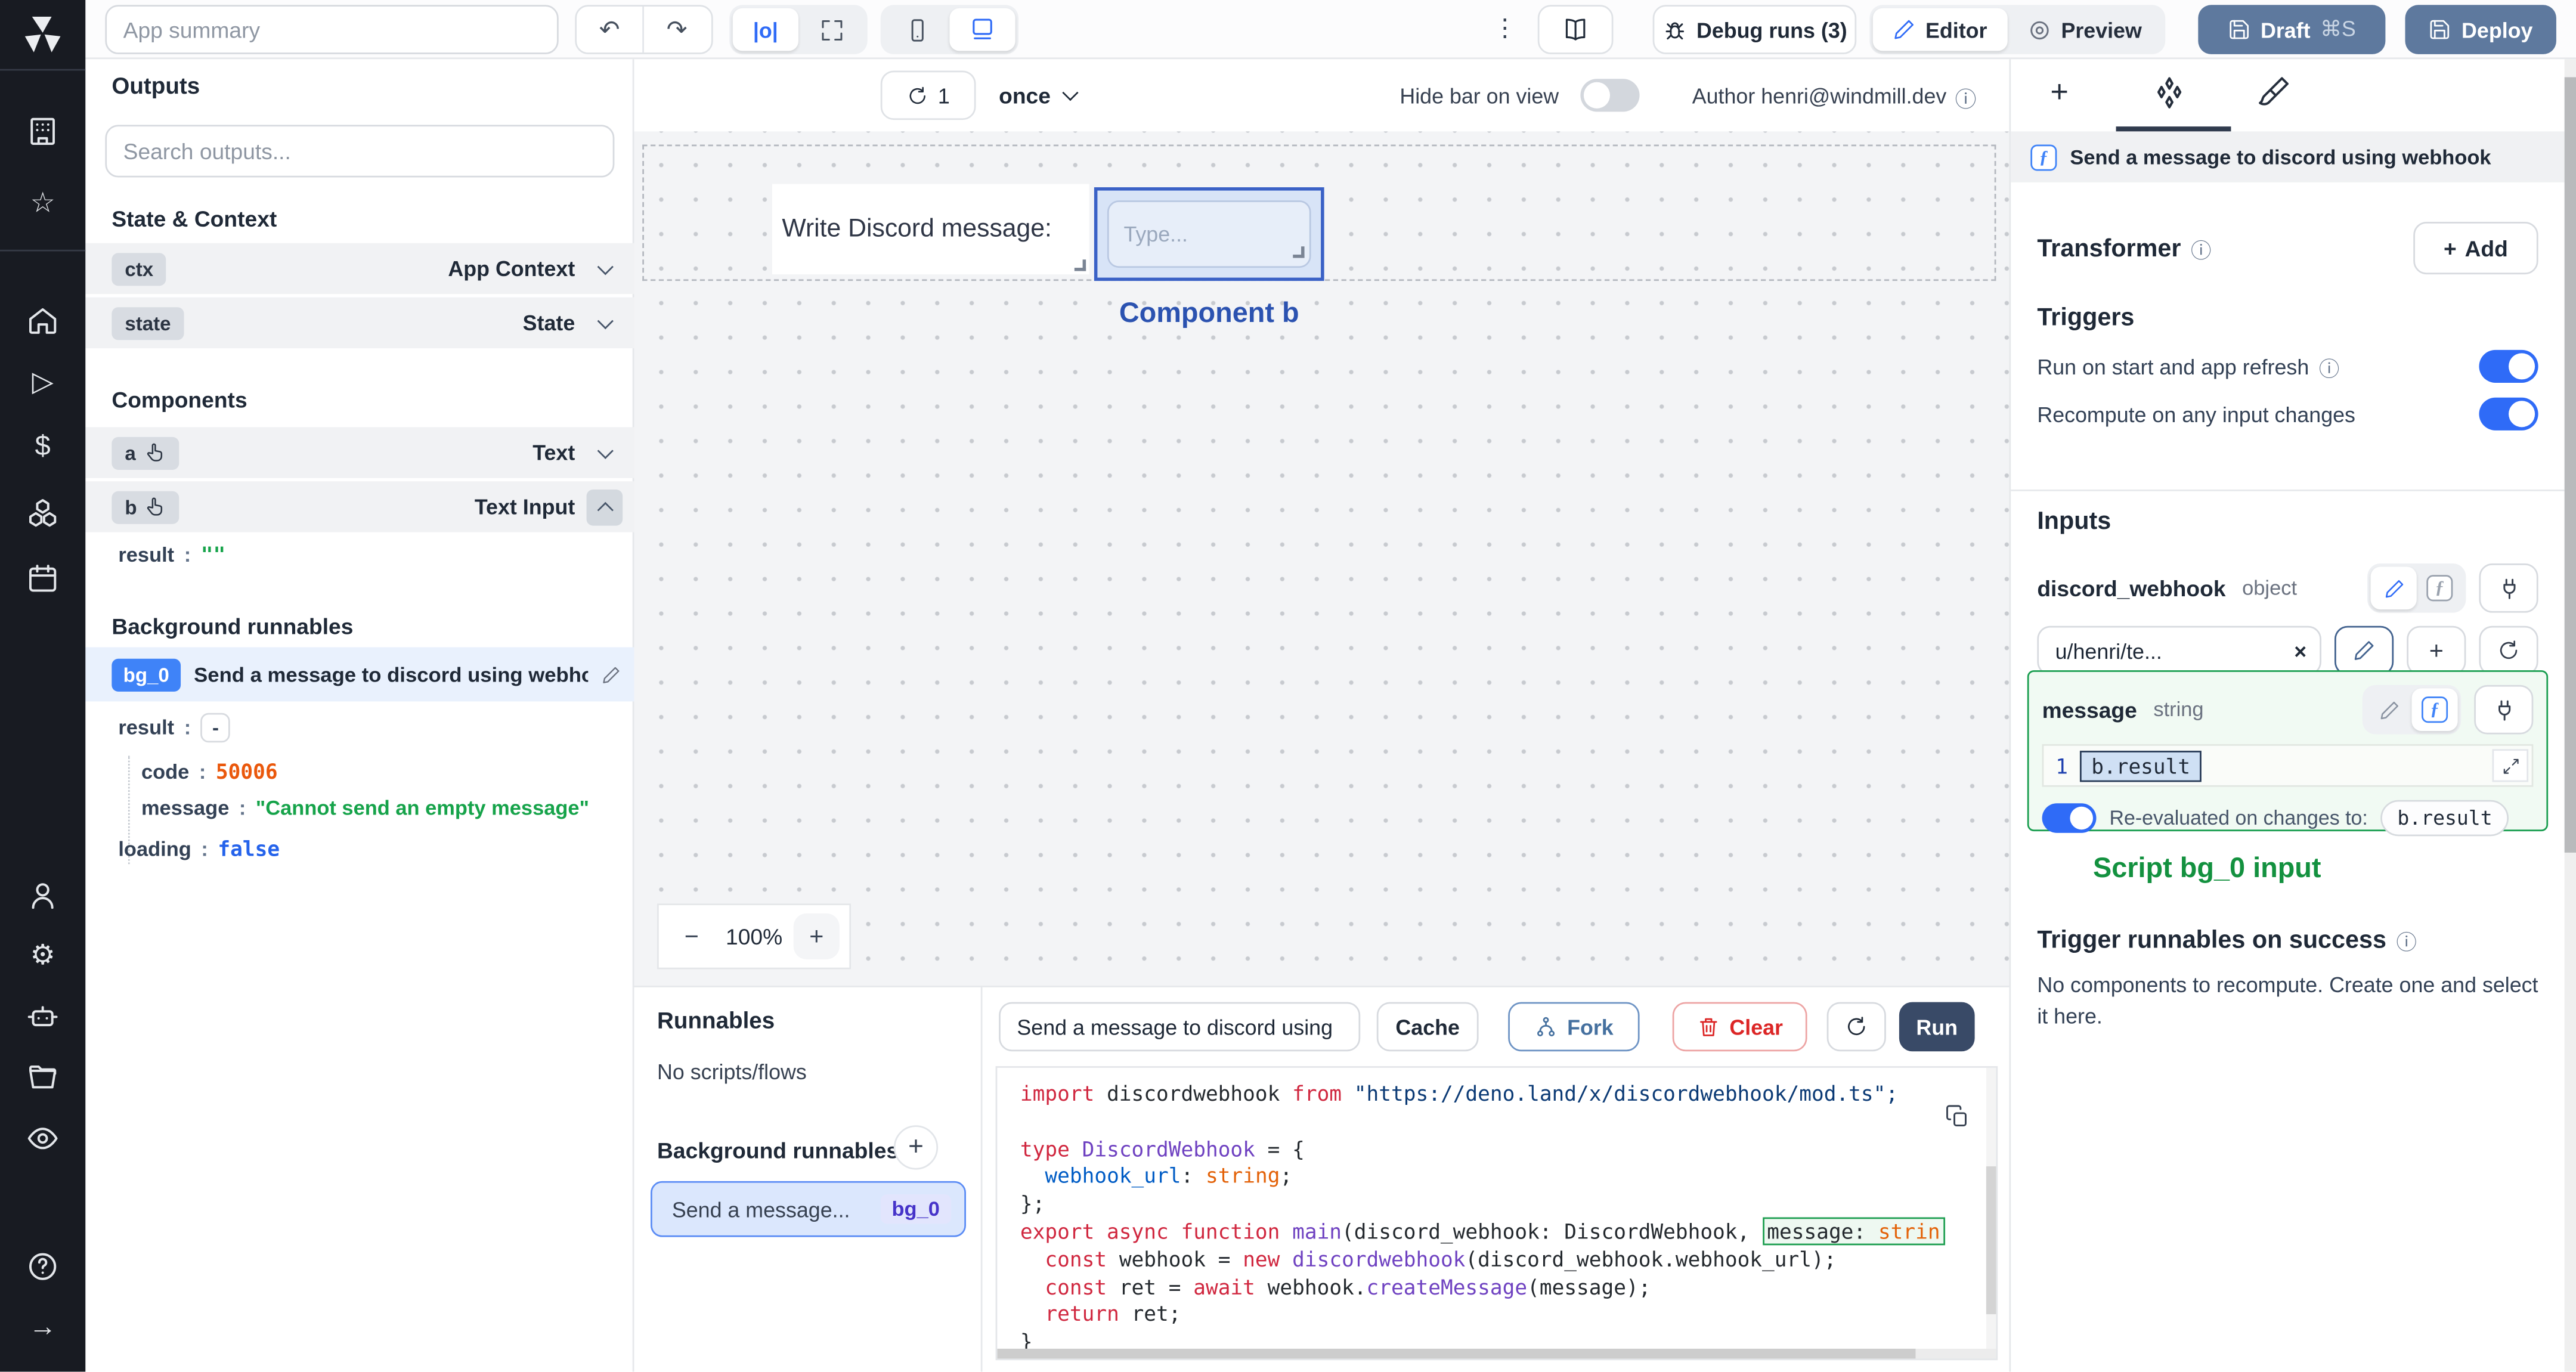 The width and height of the screenshot is (2576, 1372). What do you see at coordinates (43, 320) in the screenshot?
I see `home-icon` at bounding box center [43, 320].